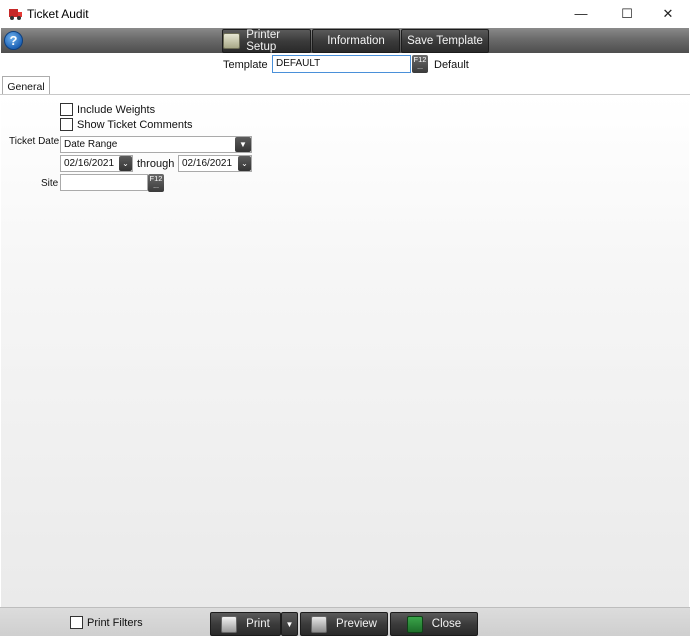 The width and height of the screenshot is (690, 636). Describe the element at coordinates (345, 13) in the screenshot. I see `title-bar: Ticket Audit — ☐ ✕` at that location.